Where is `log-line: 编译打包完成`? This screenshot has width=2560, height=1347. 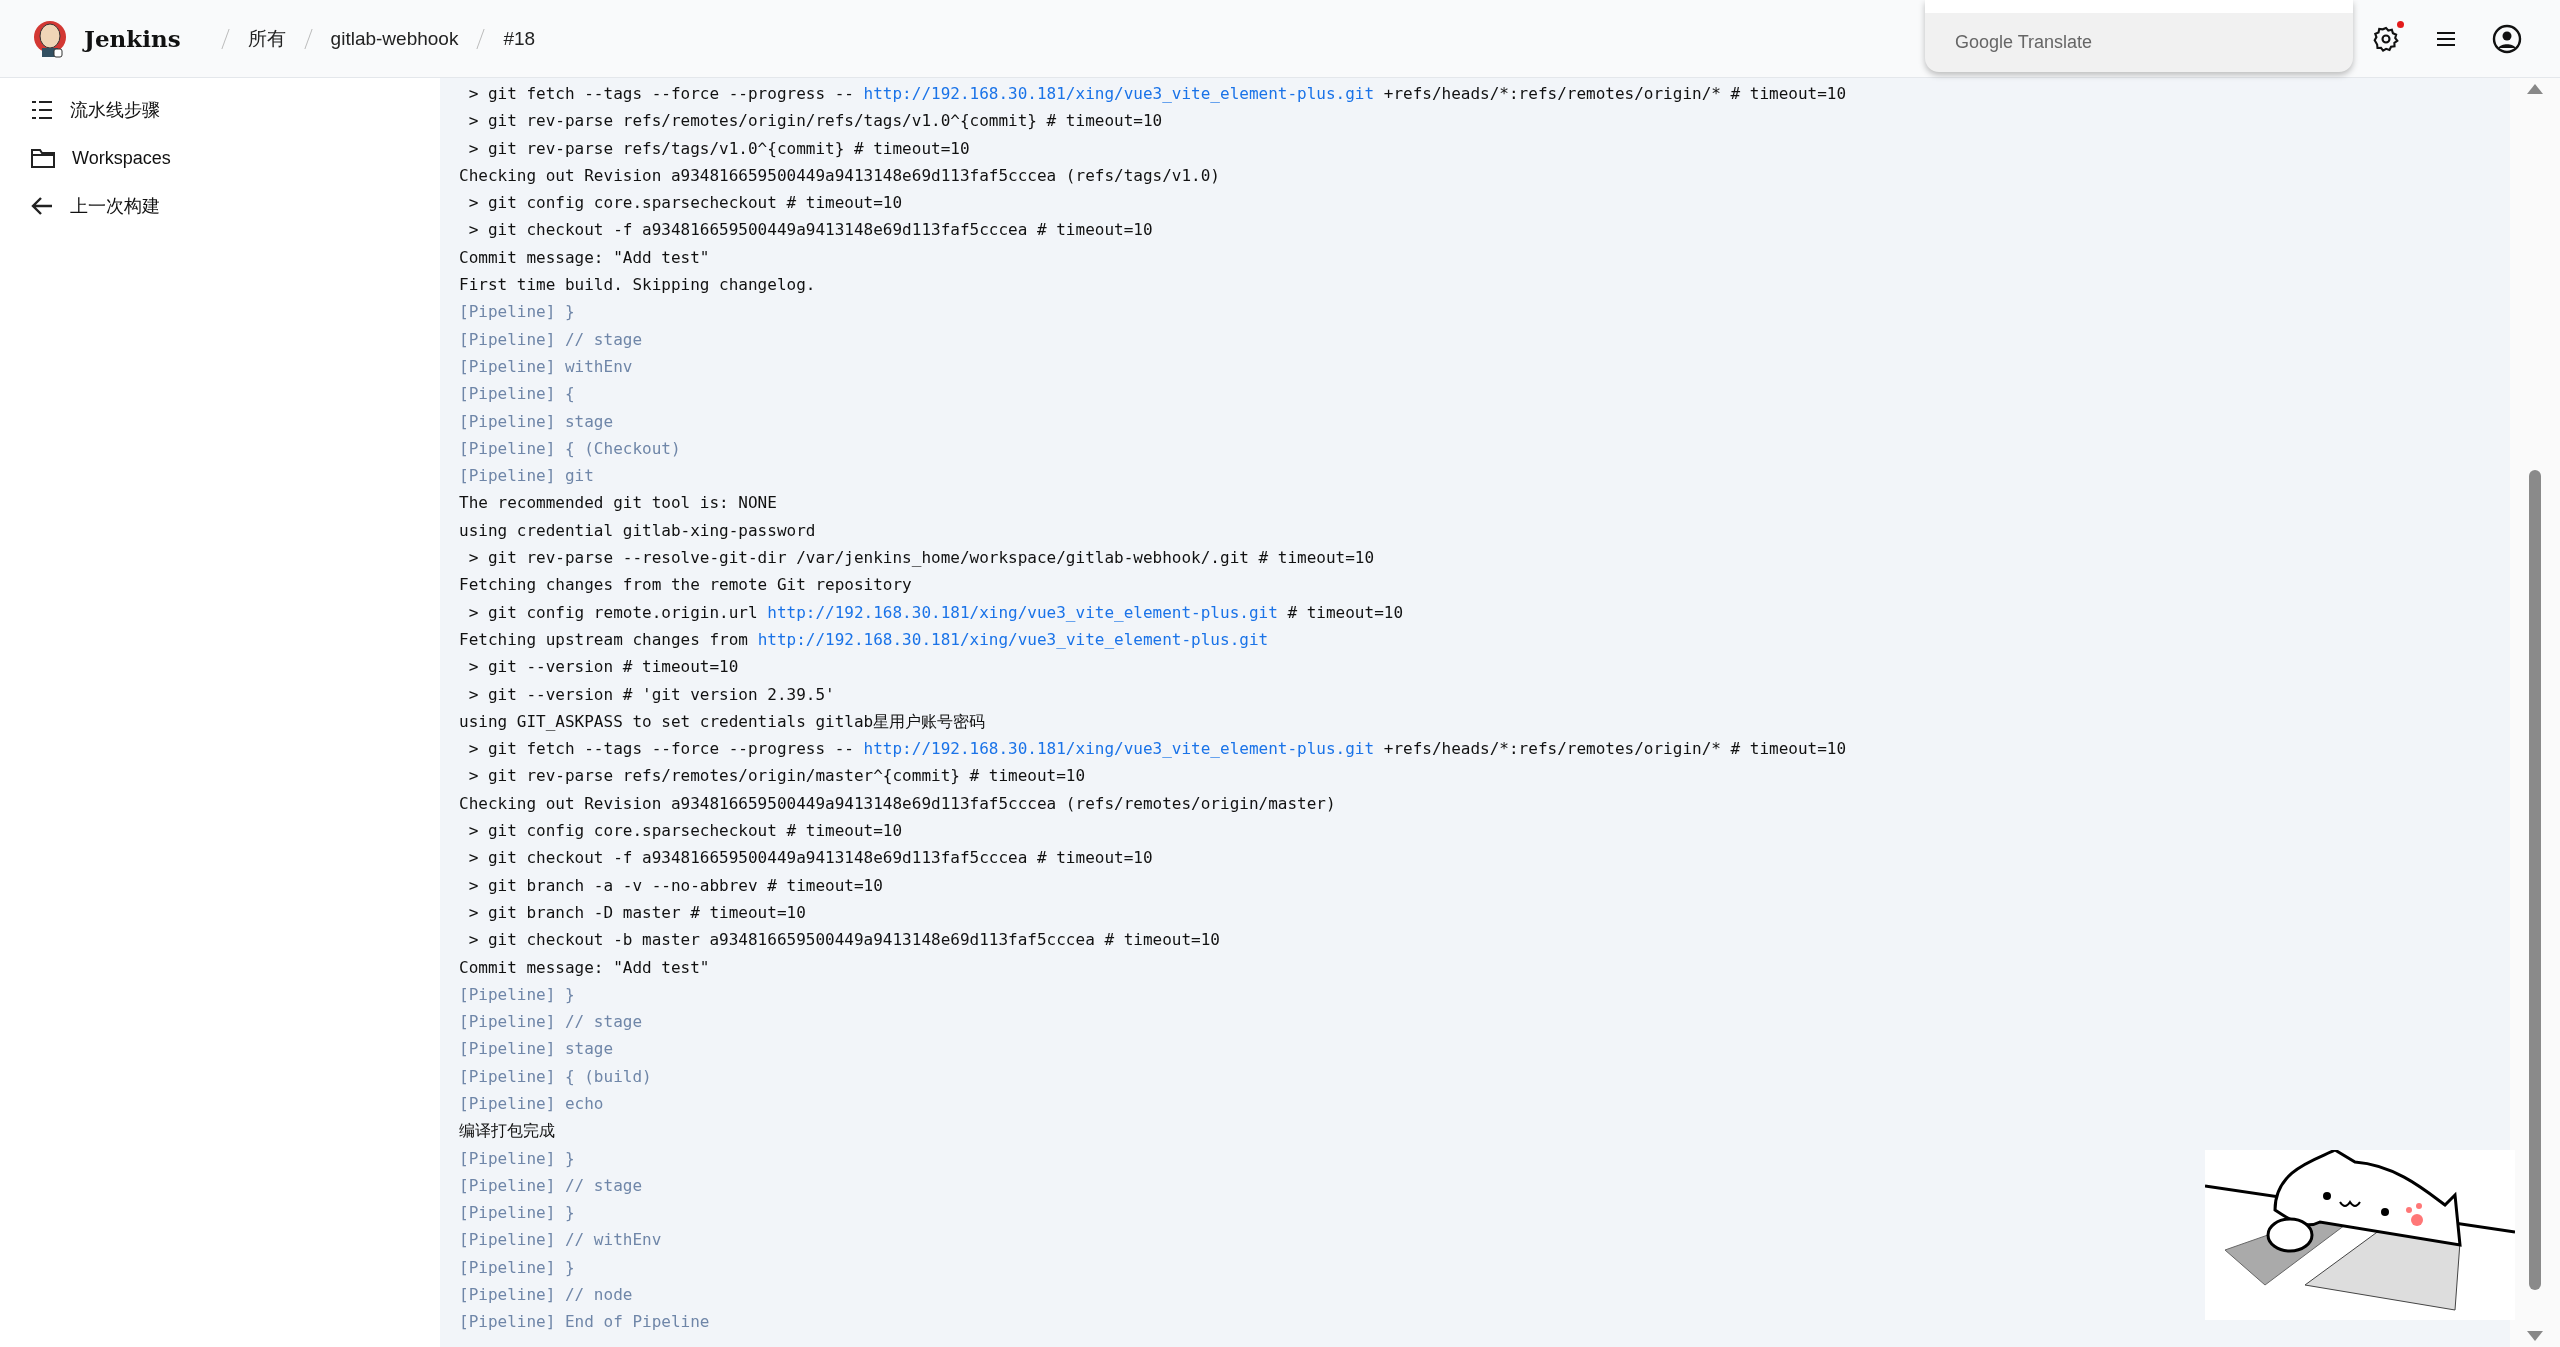
log-line: 编译打包完成 is located at coordinates (507, 1131).